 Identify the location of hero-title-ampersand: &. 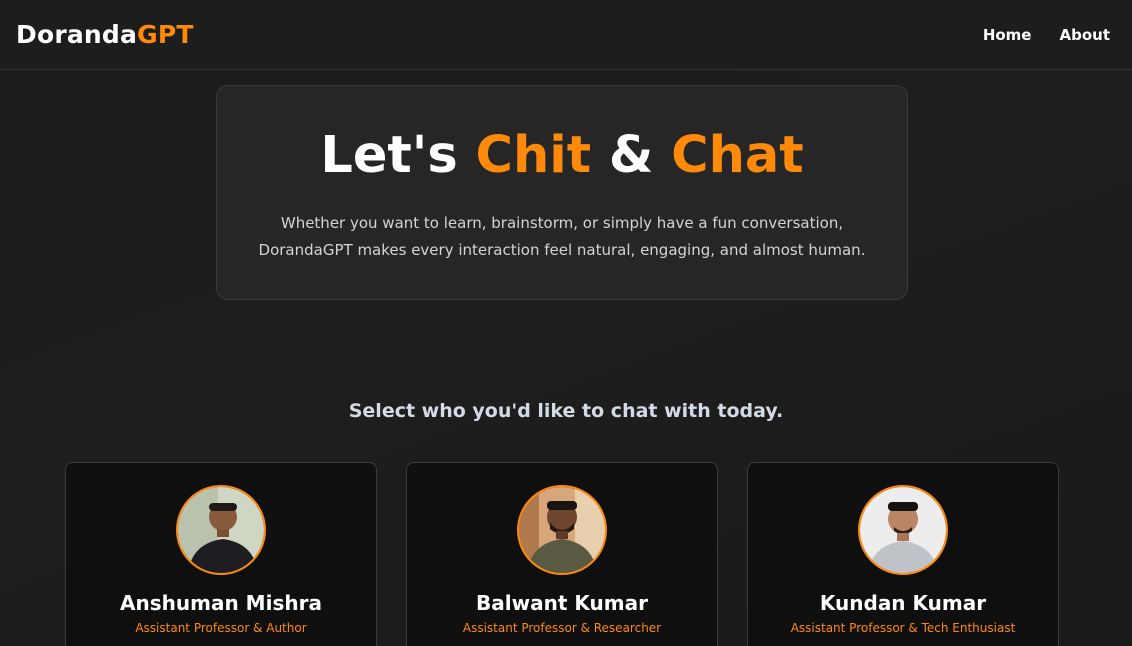
(631, 155).